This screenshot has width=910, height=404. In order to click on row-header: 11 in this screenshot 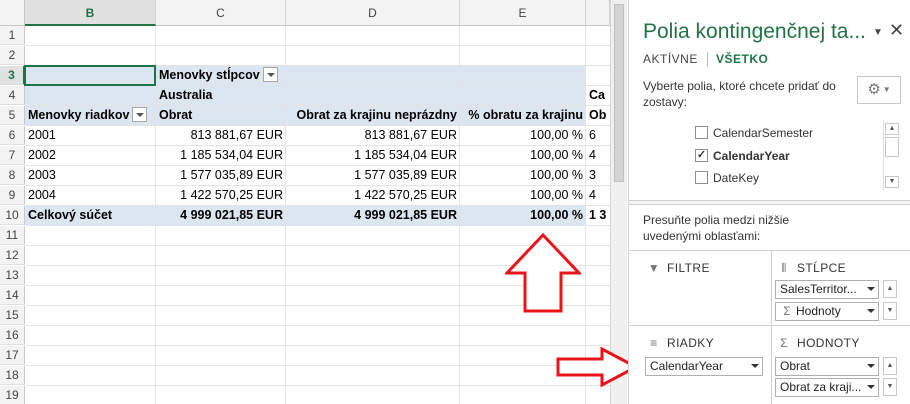, I will do `click(12, 235)`.